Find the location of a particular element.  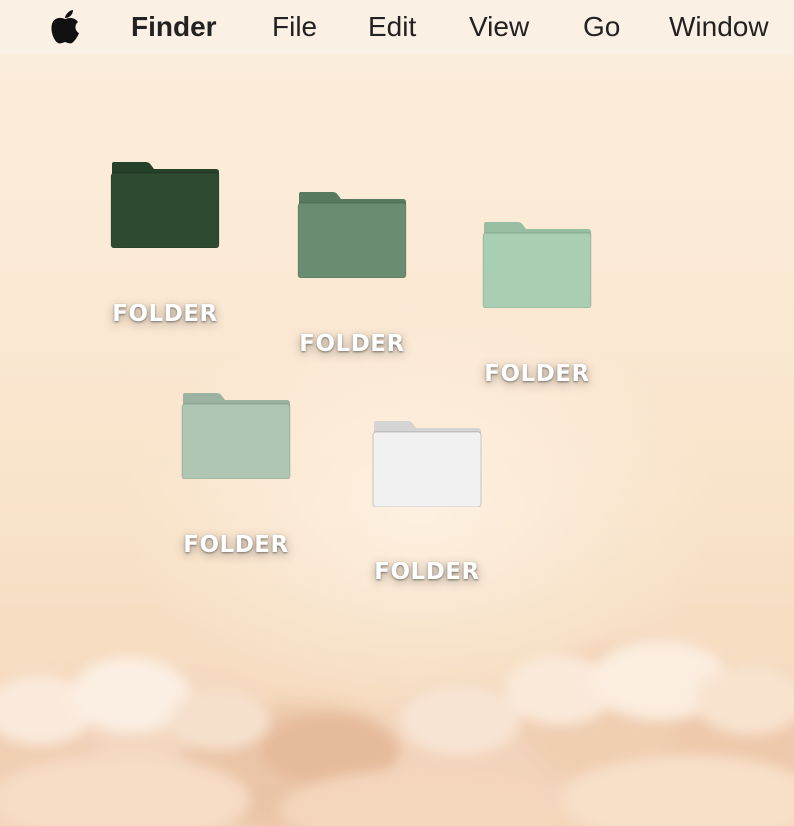

menu-item-edit: Edit is located at coordinates (392, 27).